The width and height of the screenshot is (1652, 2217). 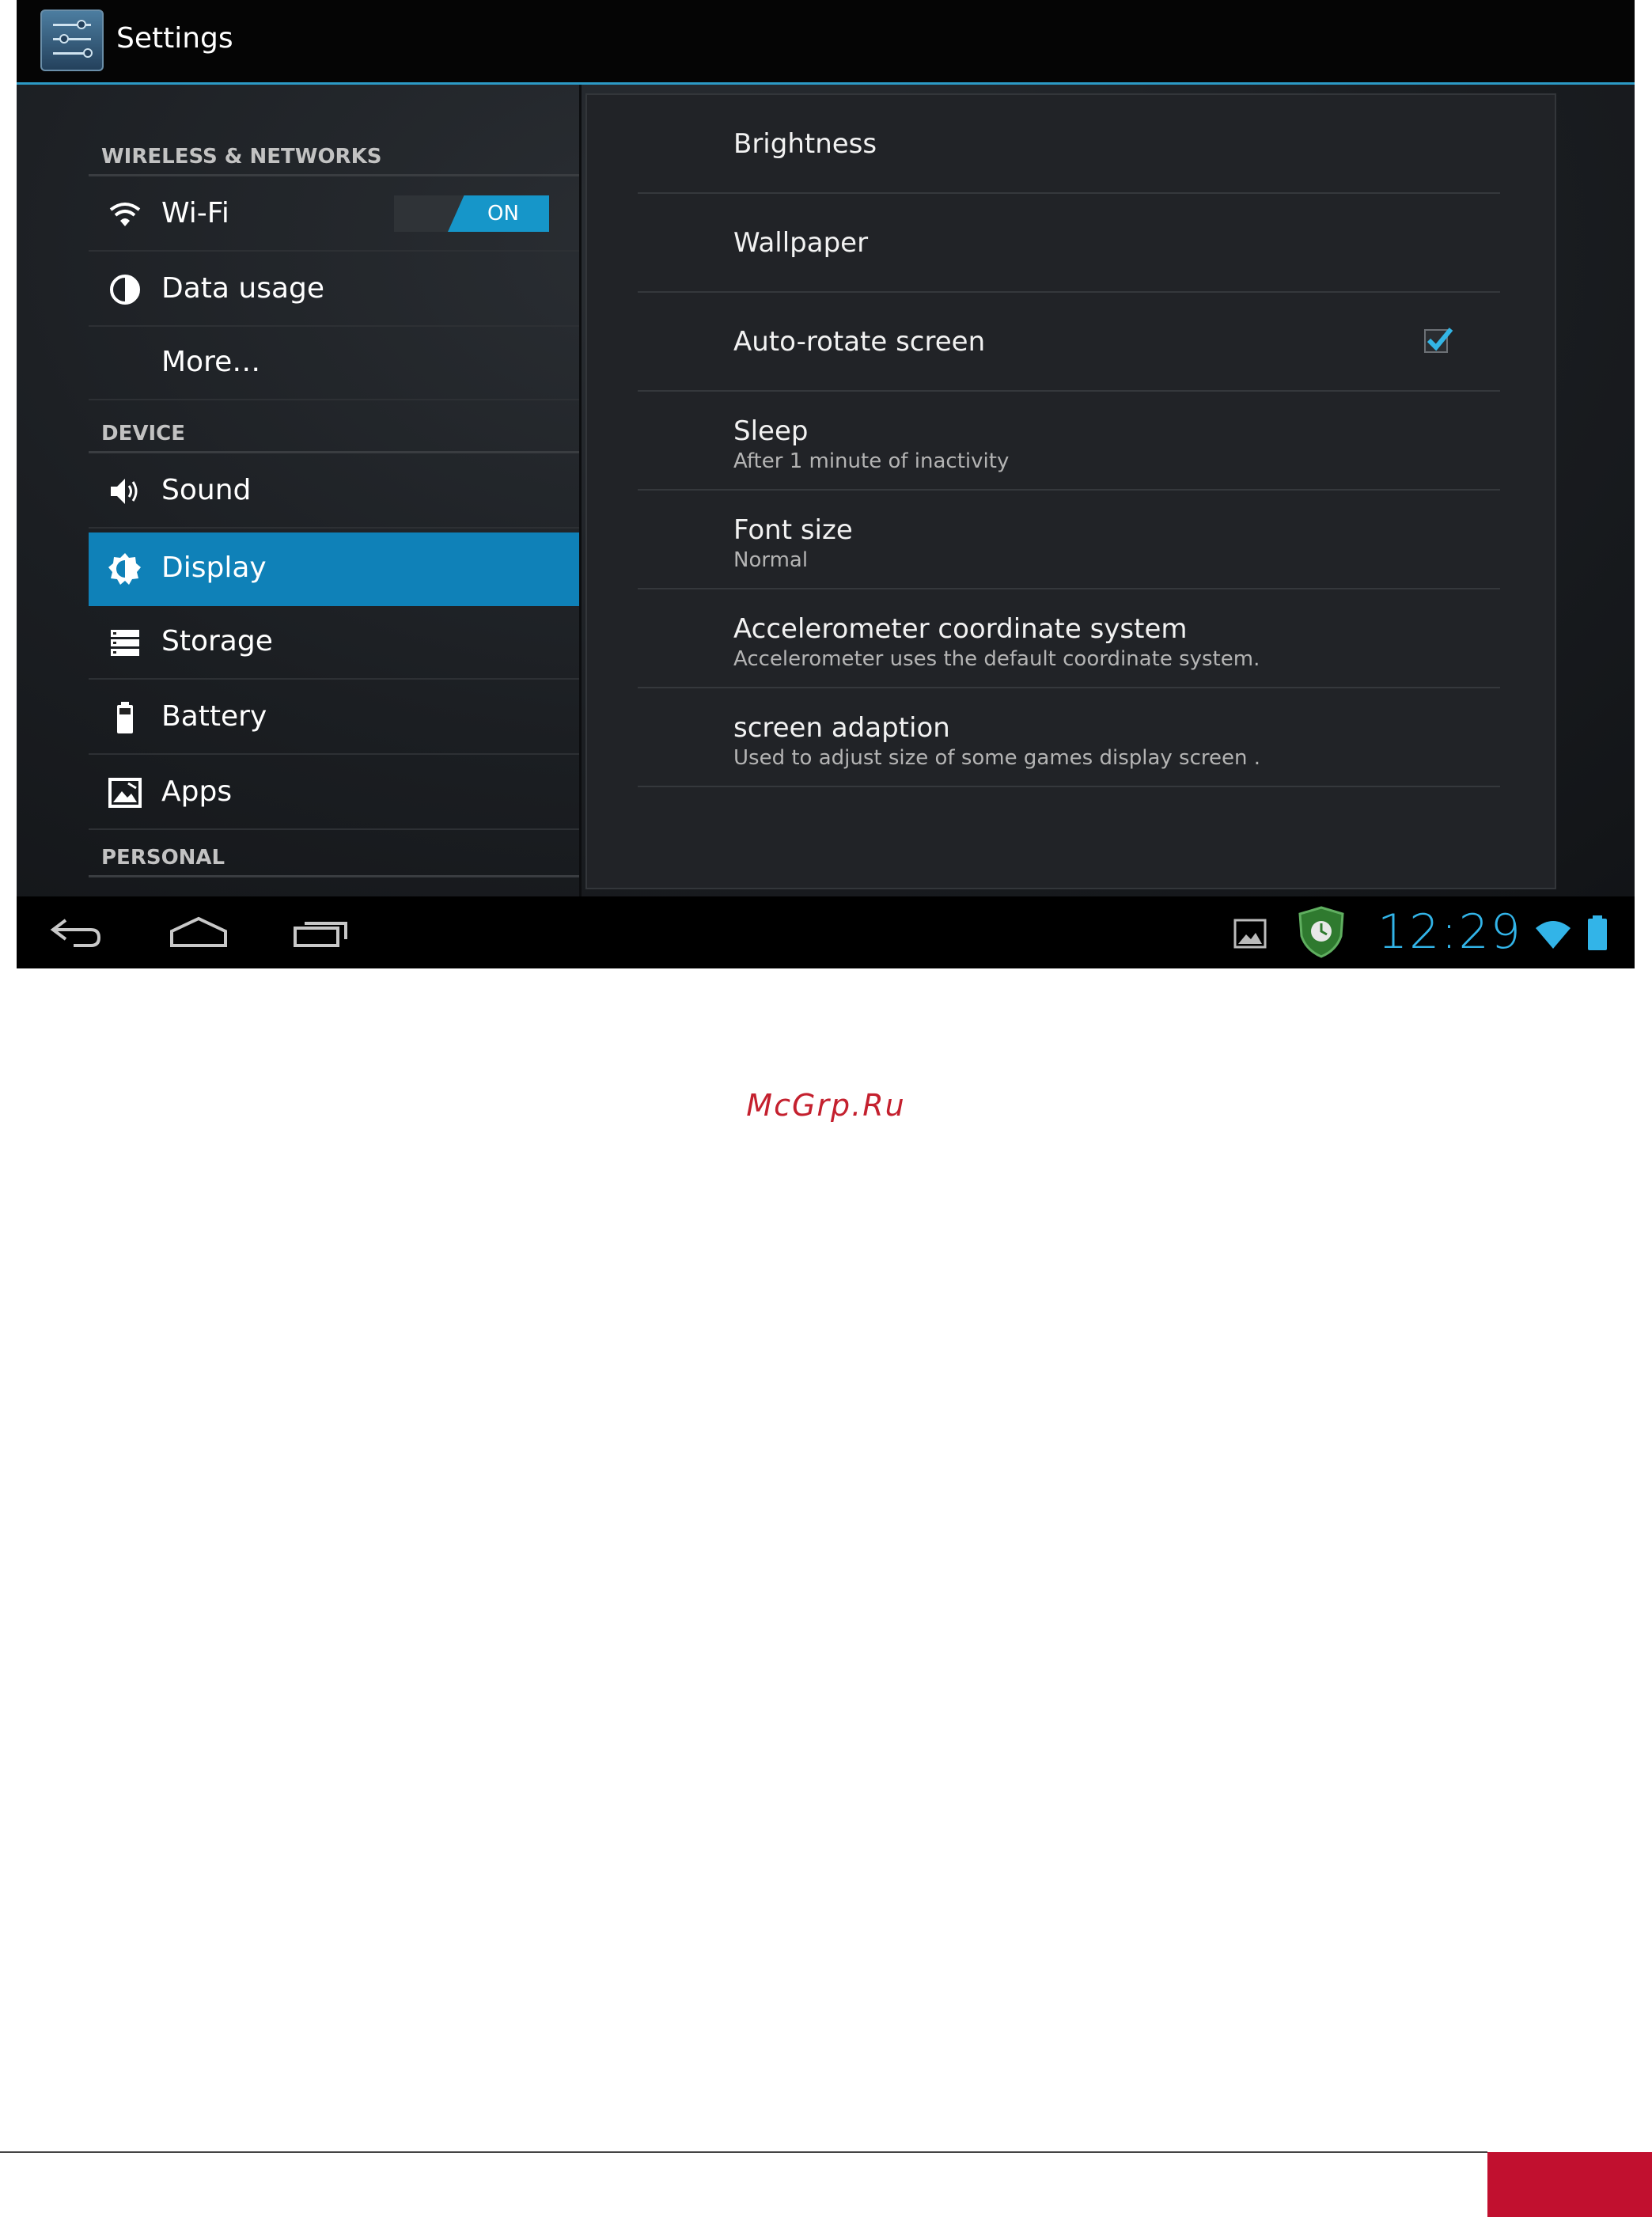 What do you see at coordinates (124, 491) in the screenshot?
I see `speaker-icon` at bounding box center [124, 491].